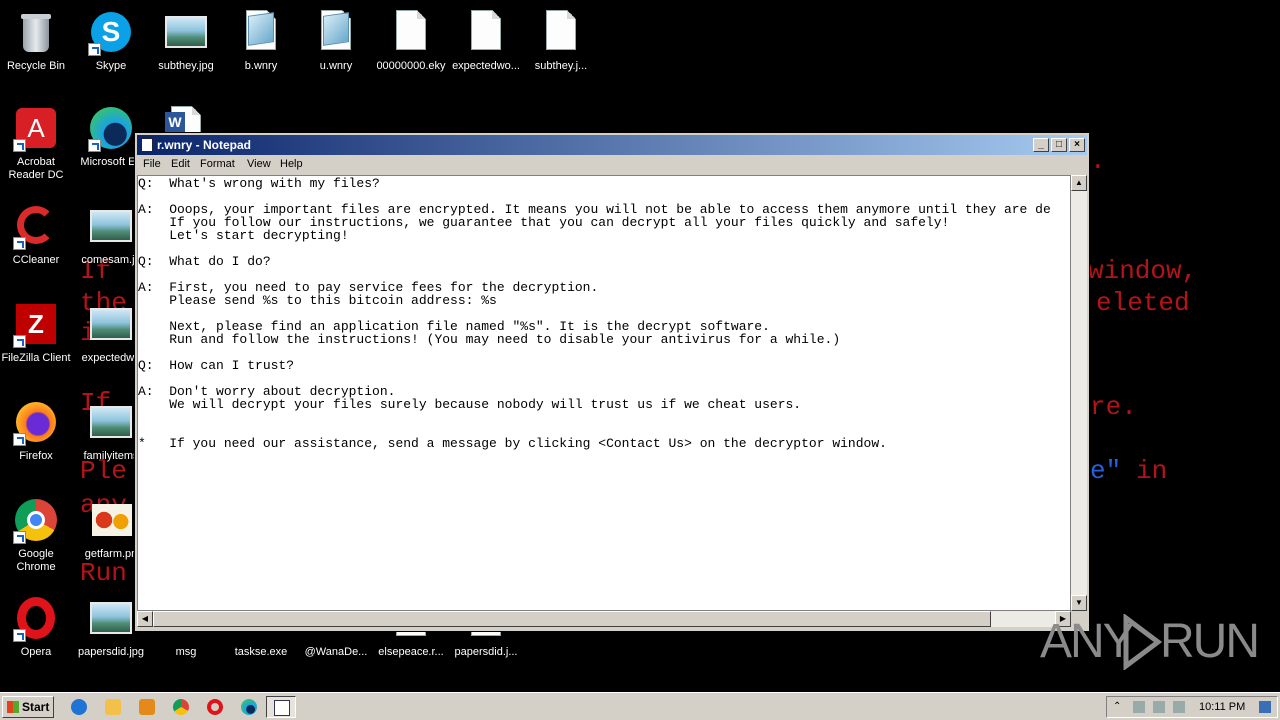 The height and width of the screenshot is (720, 1280). I want to click on desktop-icon-label: Recycle Bin, so click(36, 66).